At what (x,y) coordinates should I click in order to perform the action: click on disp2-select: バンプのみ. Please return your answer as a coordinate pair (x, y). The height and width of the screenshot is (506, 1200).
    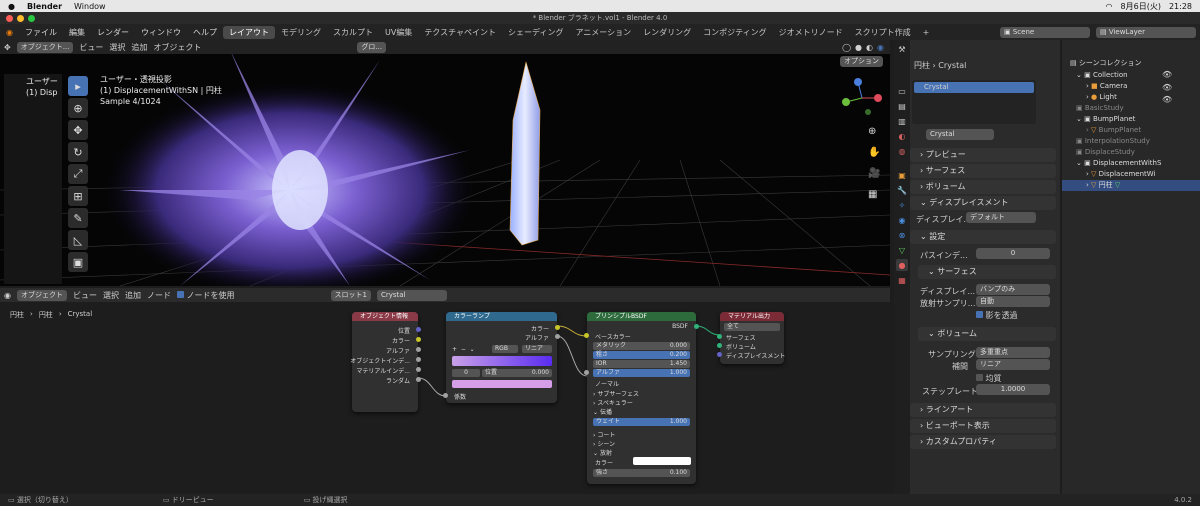
    Looking at the image, I should click on (1013, 289).